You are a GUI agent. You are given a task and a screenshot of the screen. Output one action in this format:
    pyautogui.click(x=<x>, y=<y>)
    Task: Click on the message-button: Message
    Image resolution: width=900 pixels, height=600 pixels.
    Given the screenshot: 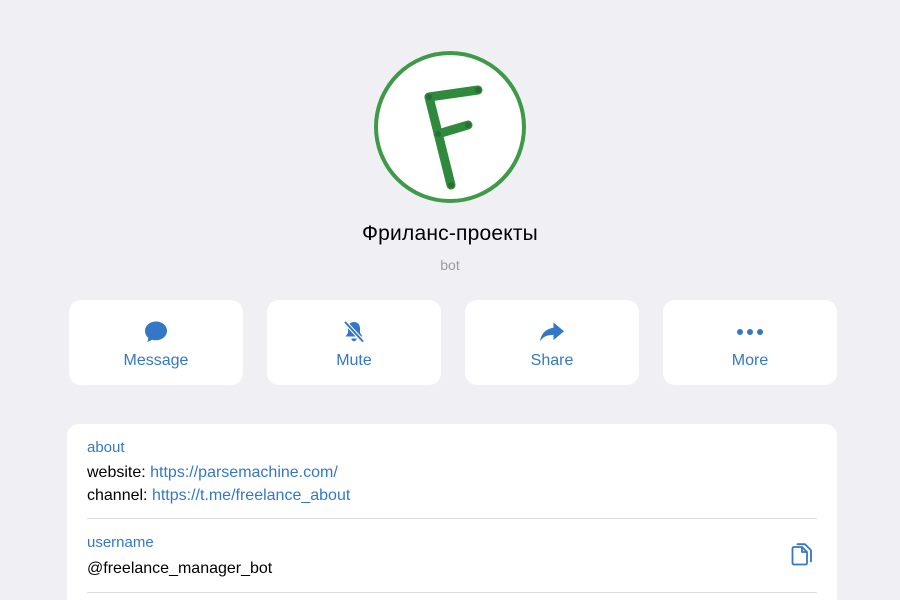 What is the action you would take?
    pyautogui.click(x=156, y=342)
    